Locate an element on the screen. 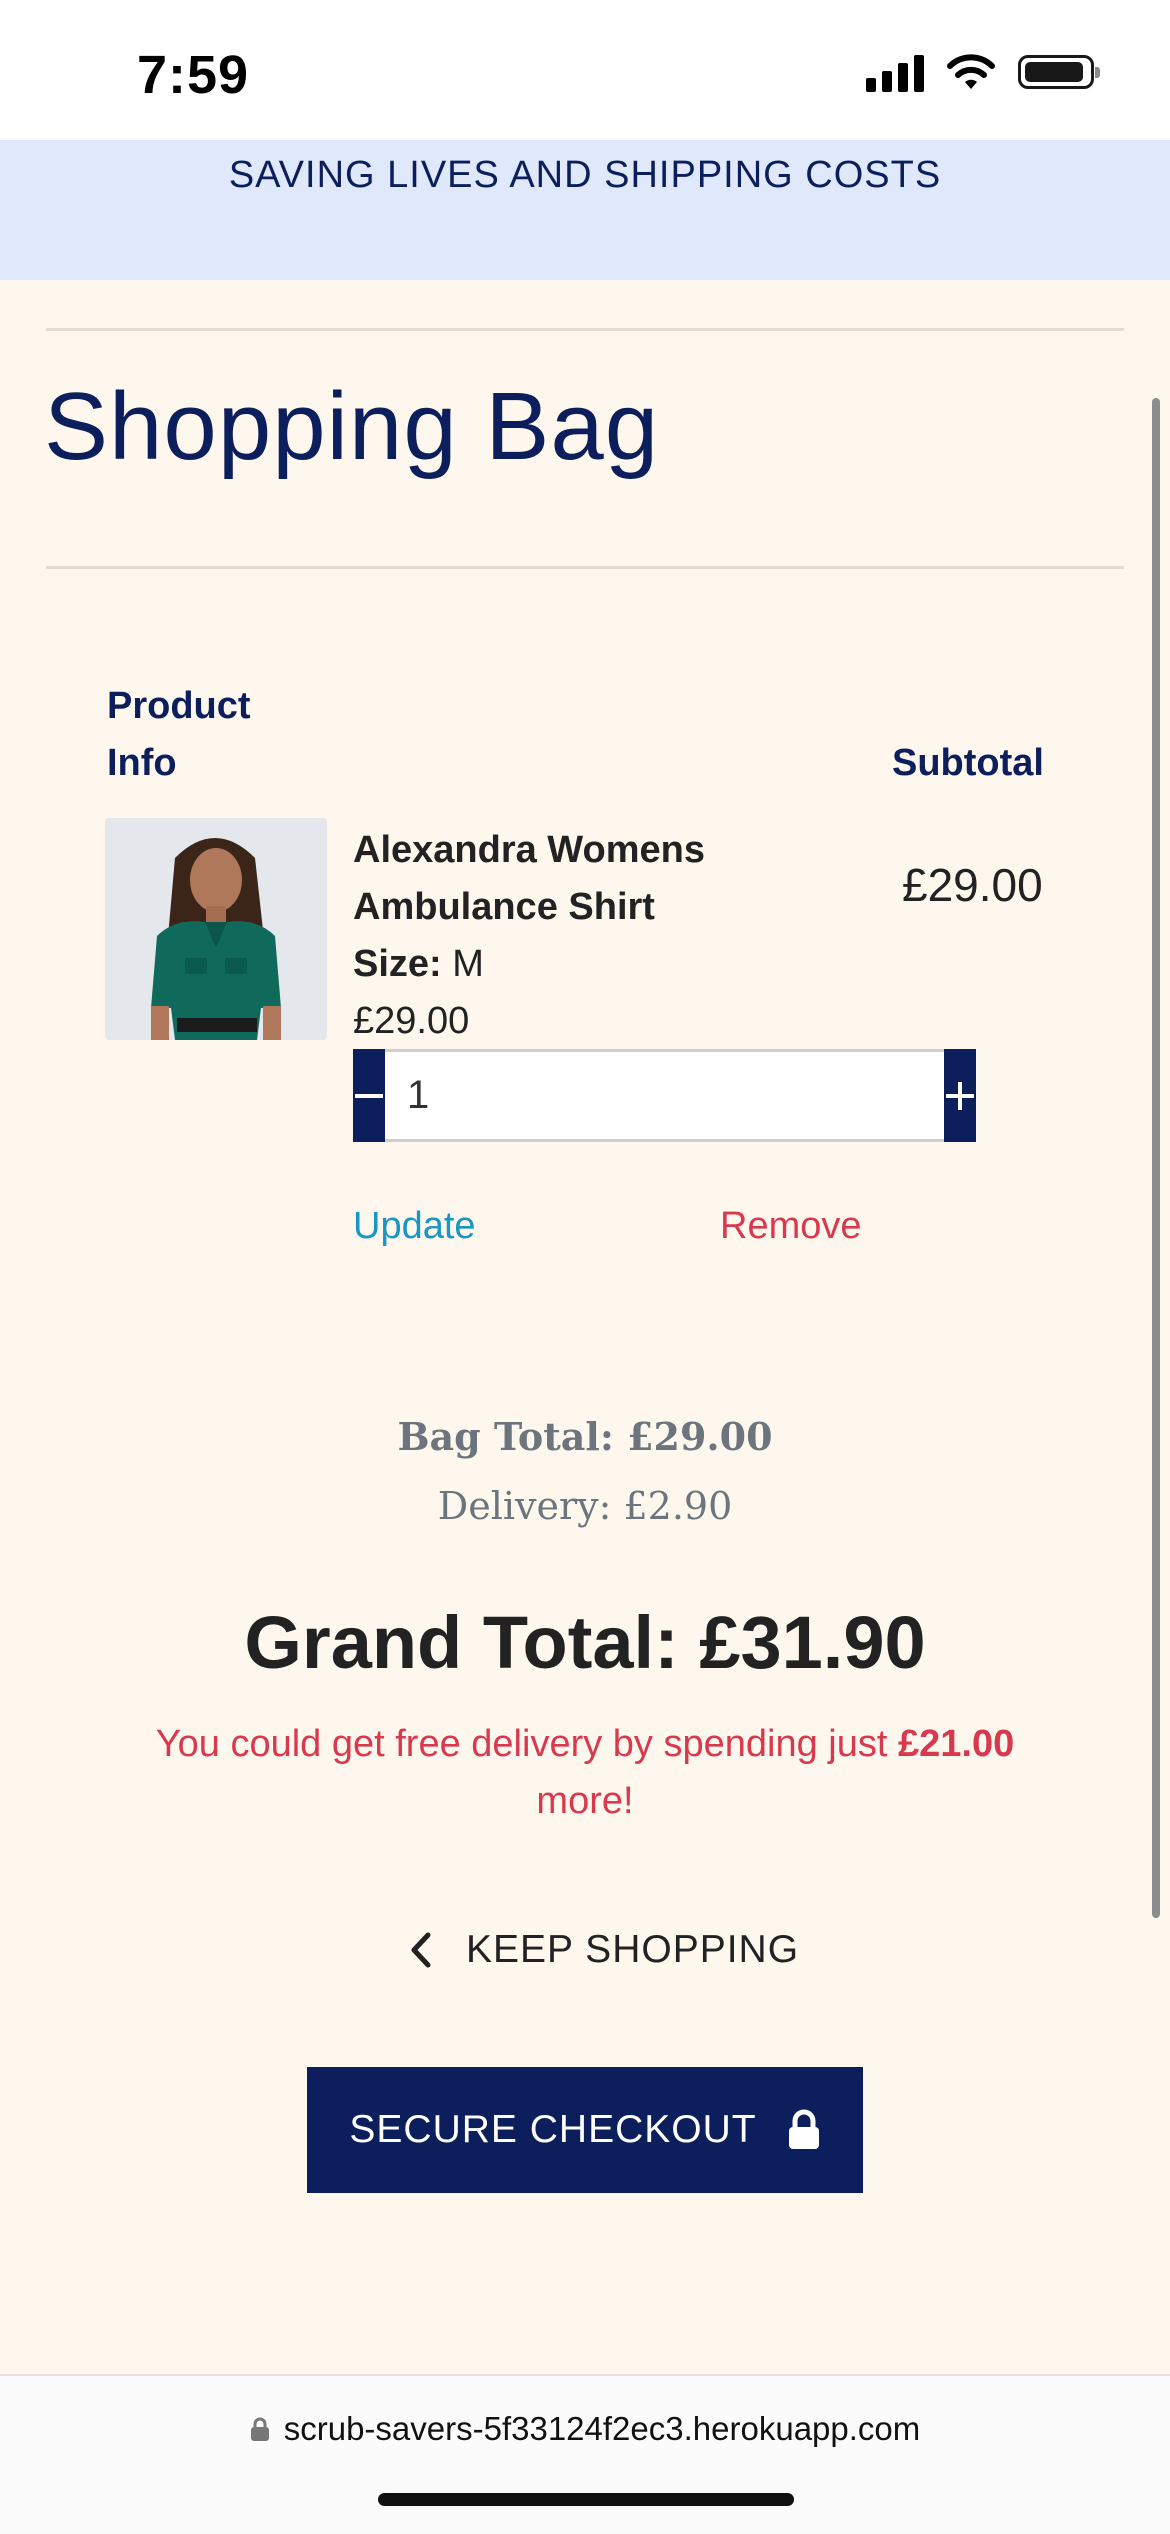 The image size is (1170, 2534). status-icons is located at coordinates (983, 72).